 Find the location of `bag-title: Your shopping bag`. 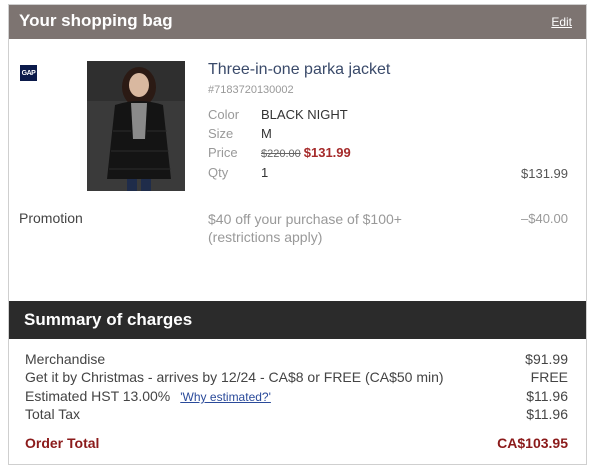

bag-title: Your shopping bag is located at coordinates (96, 20).